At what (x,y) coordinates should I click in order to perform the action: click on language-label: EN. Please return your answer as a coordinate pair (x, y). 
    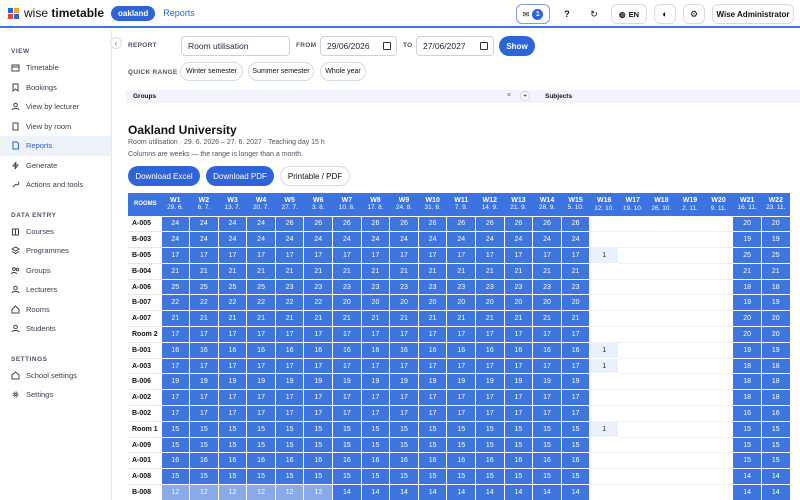
    Looking at the image, I should click on (633, 14).